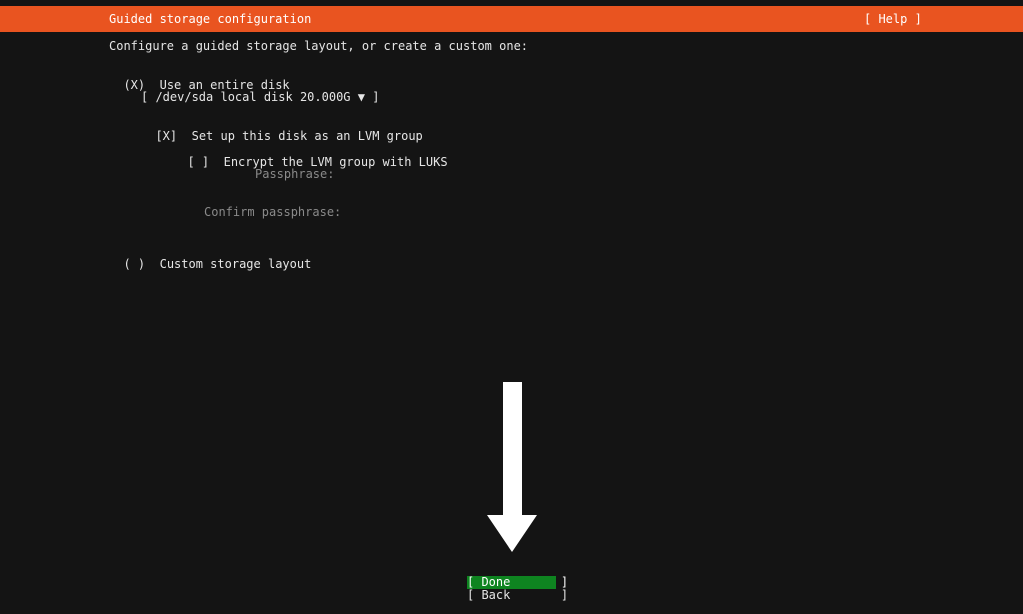 This screenshot has width=1023, height=614. I want to click on disk-select: [ /dev/sda local disk 20.000G ▼ ], so click(260, 97).